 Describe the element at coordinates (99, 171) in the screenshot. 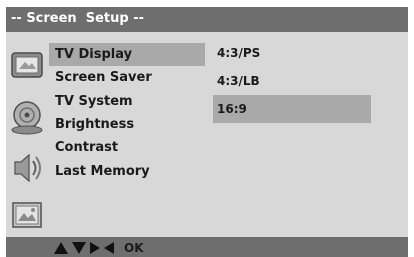

I see `menu-item-last-memory: Last Memory` at that location.